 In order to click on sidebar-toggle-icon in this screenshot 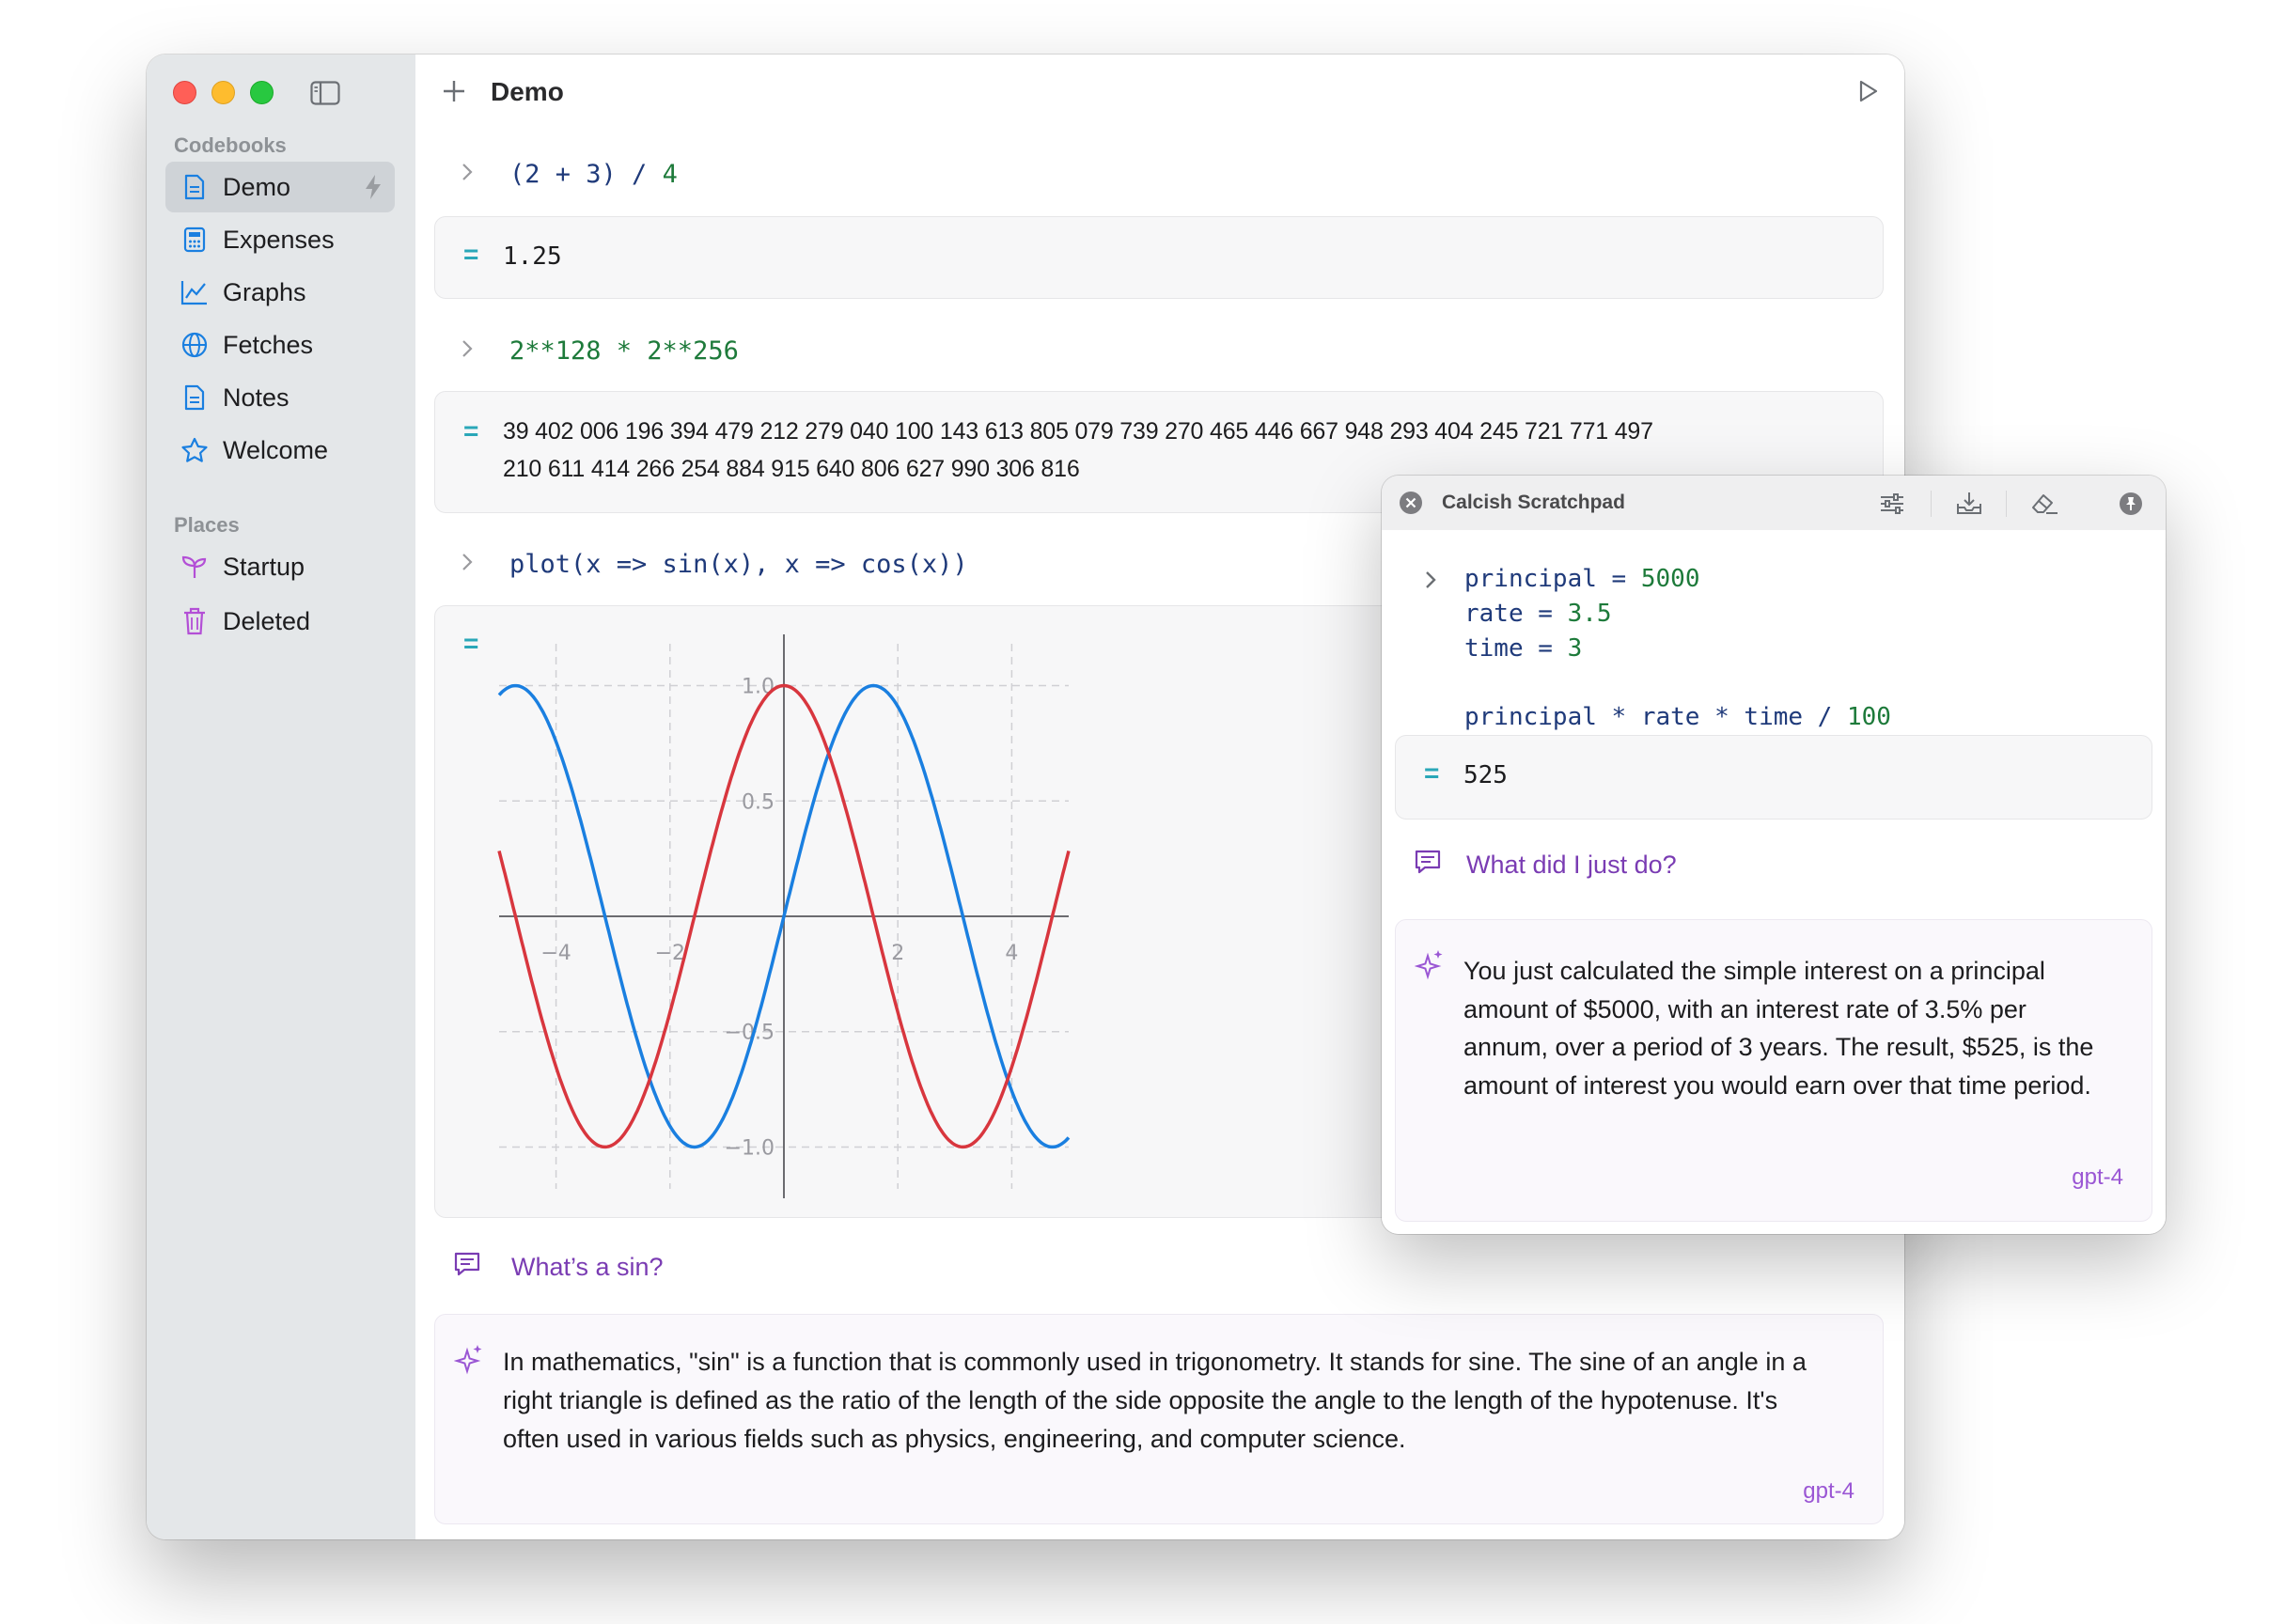, I will do `click(325, 93)`.